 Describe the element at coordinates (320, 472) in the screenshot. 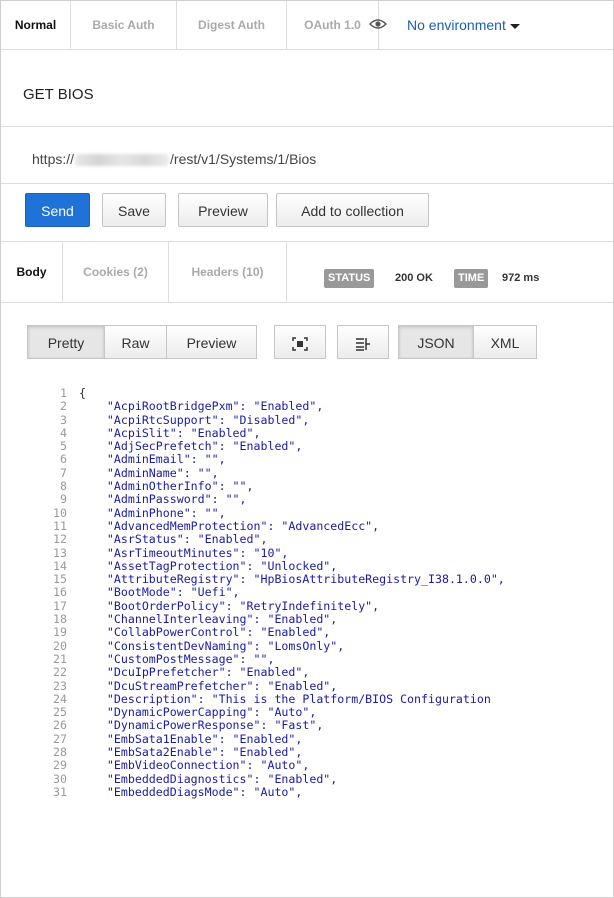

I see `code-line: 7 "AdminName": "",` at that location.